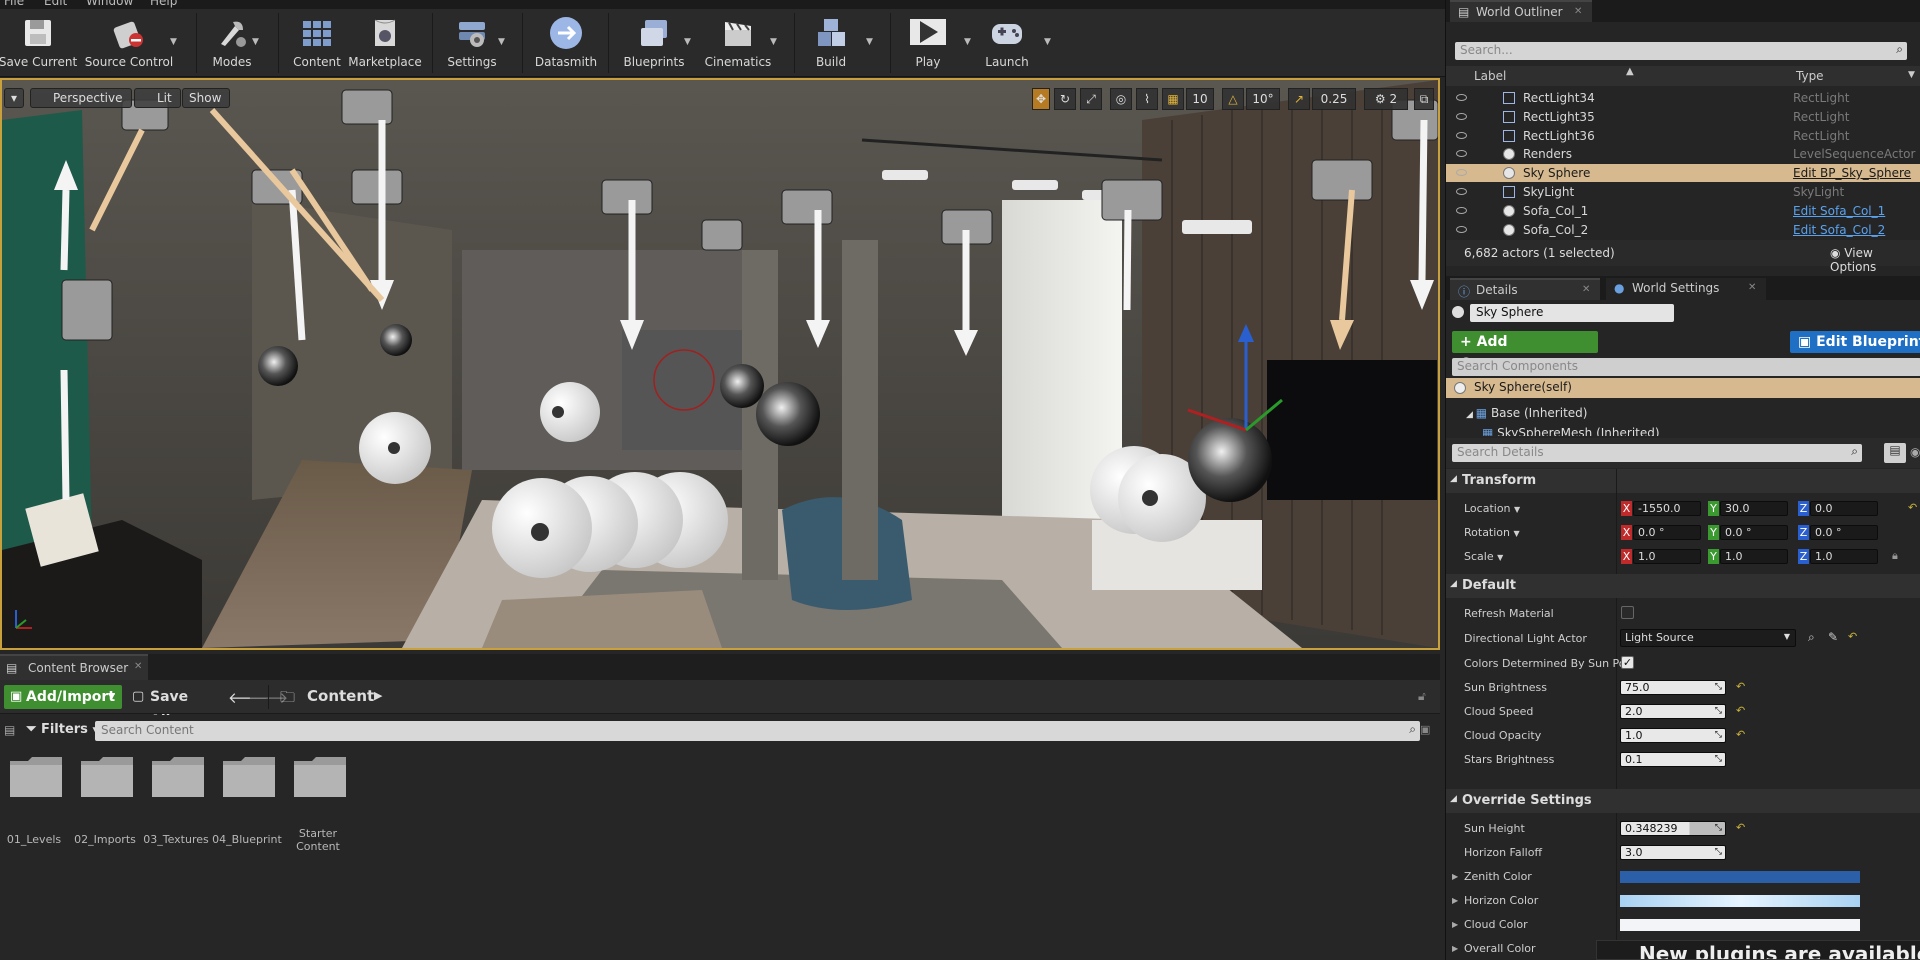  I want to click on location-x-field: -1550.0, so click(1667, 508).